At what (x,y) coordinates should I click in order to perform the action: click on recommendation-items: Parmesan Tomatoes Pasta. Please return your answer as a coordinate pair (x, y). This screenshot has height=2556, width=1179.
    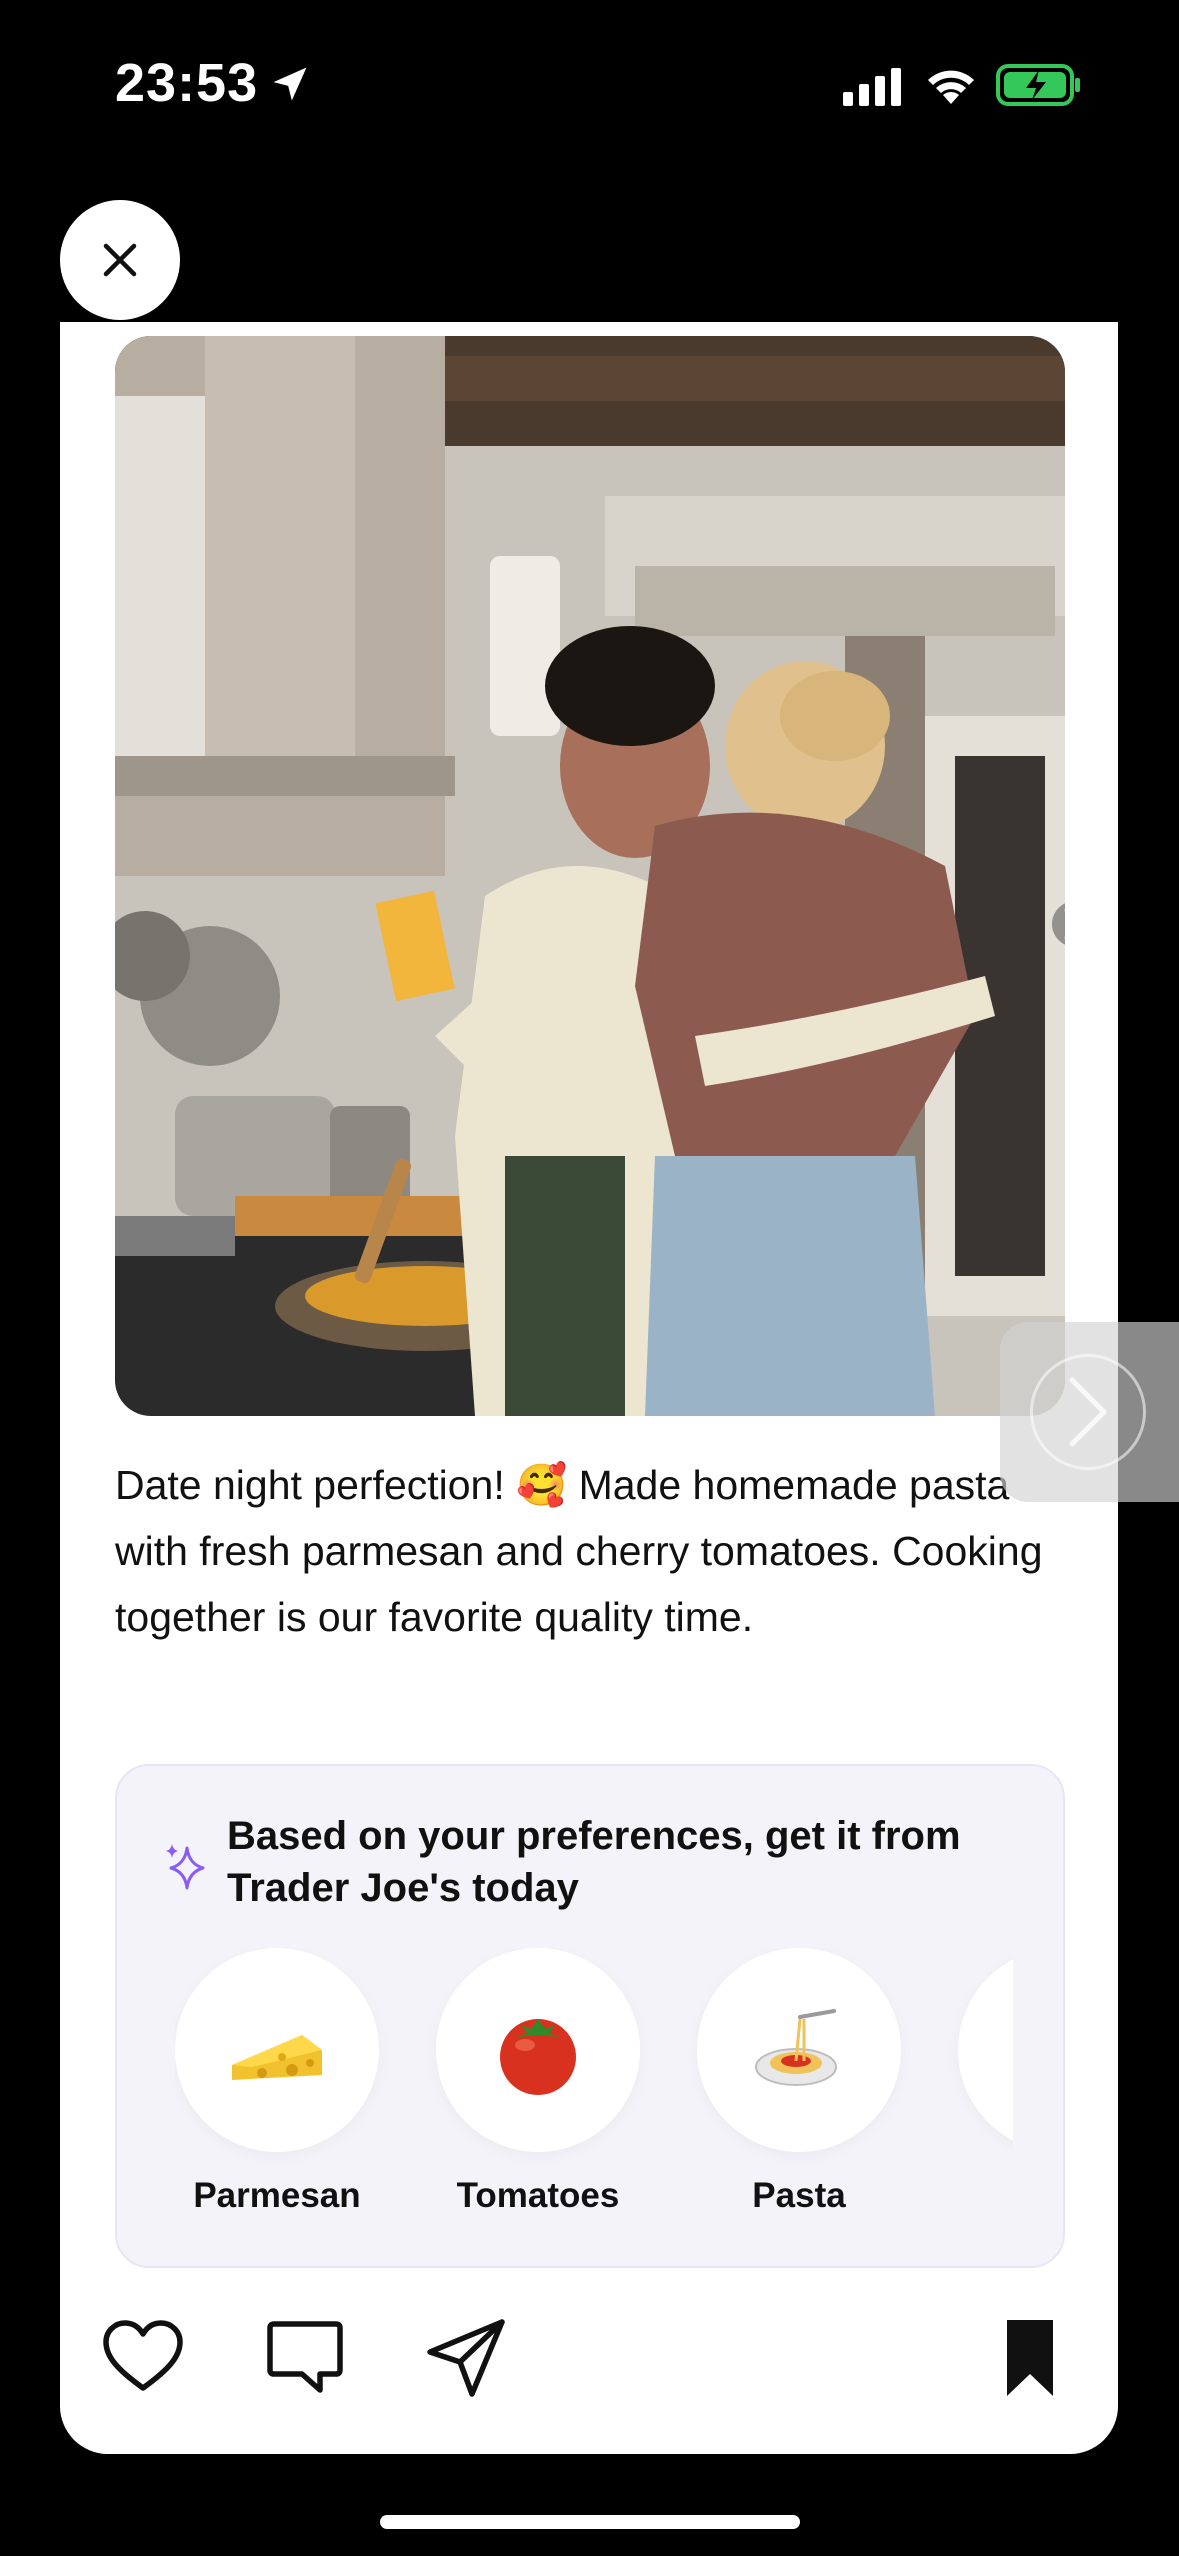
    Looking at the image, I should click on (594, 2098).